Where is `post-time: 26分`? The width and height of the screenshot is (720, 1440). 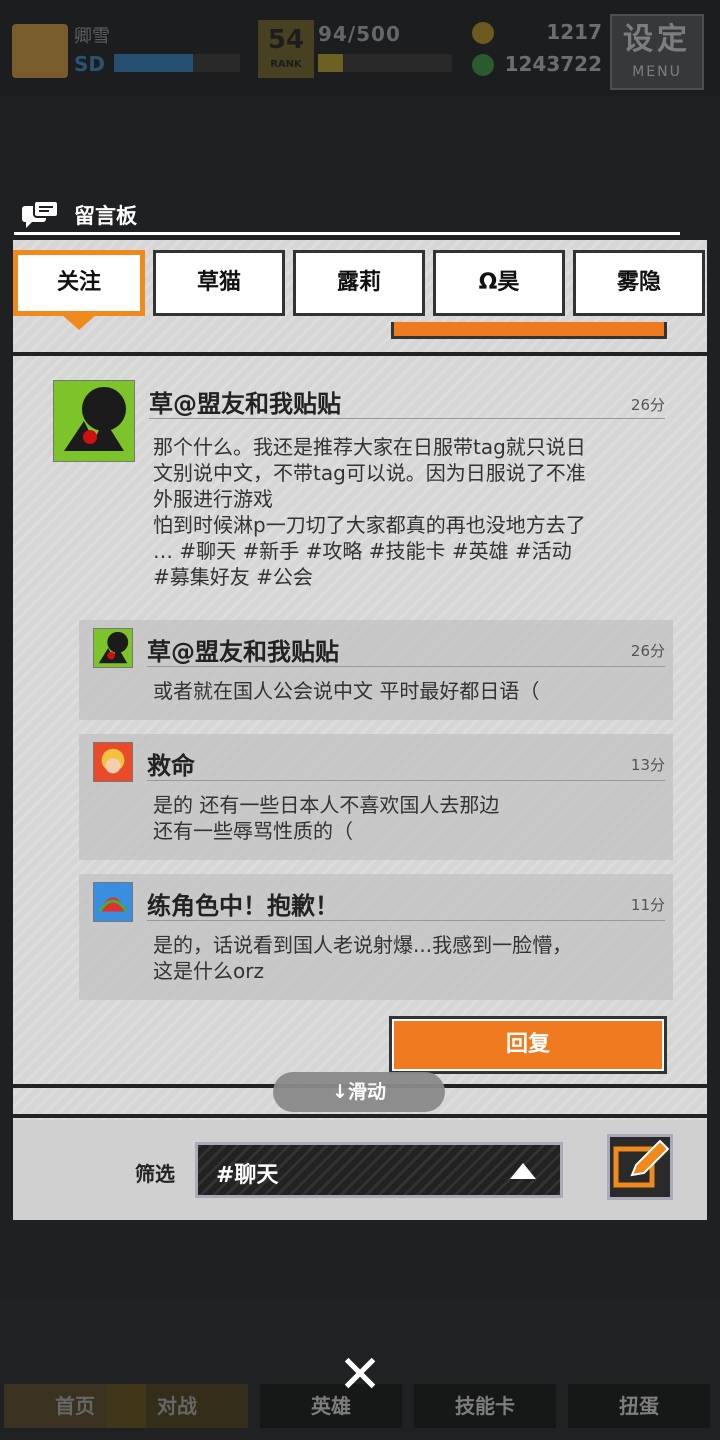
post-time: 26分 is located at coordinates (647, 405).